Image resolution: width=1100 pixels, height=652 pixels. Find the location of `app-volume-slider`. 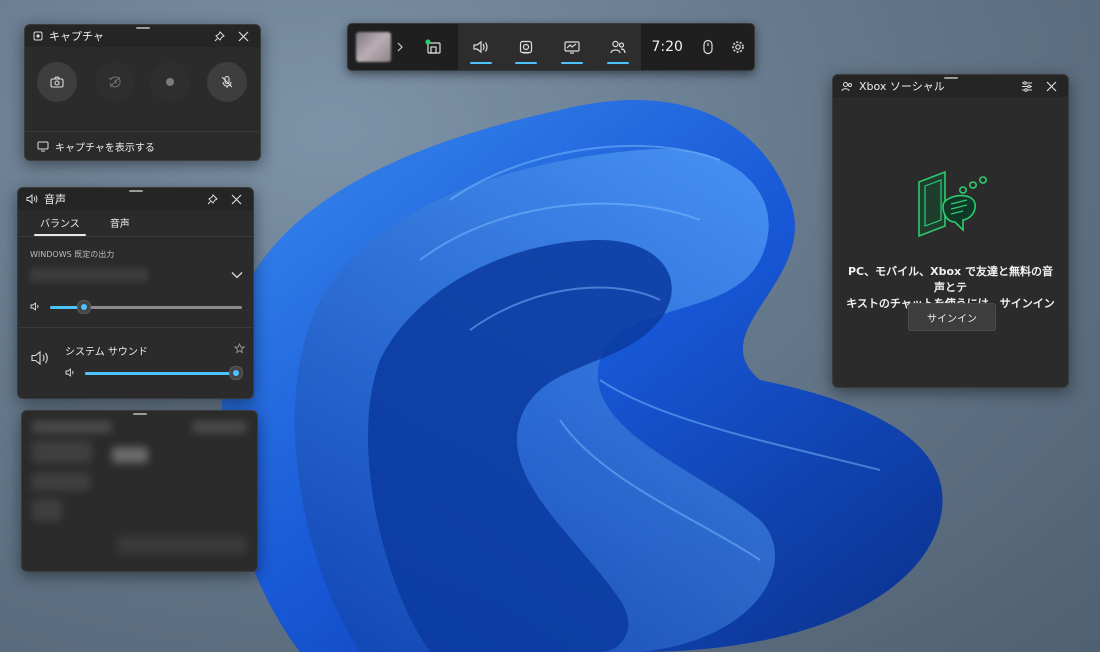

app-volume-slider is located at coordinates (164, 373).